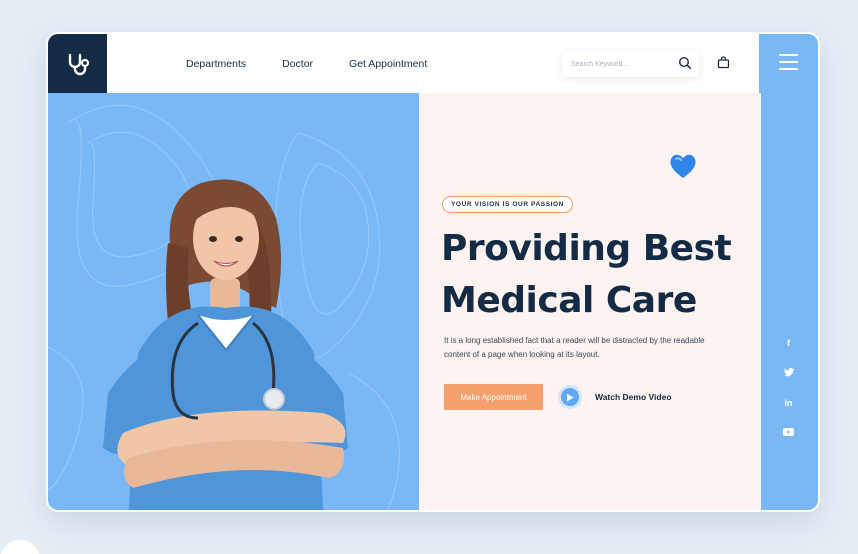  Describe the element at coordinates (621, 64) in the screenshot. I see `search-input` at that location.